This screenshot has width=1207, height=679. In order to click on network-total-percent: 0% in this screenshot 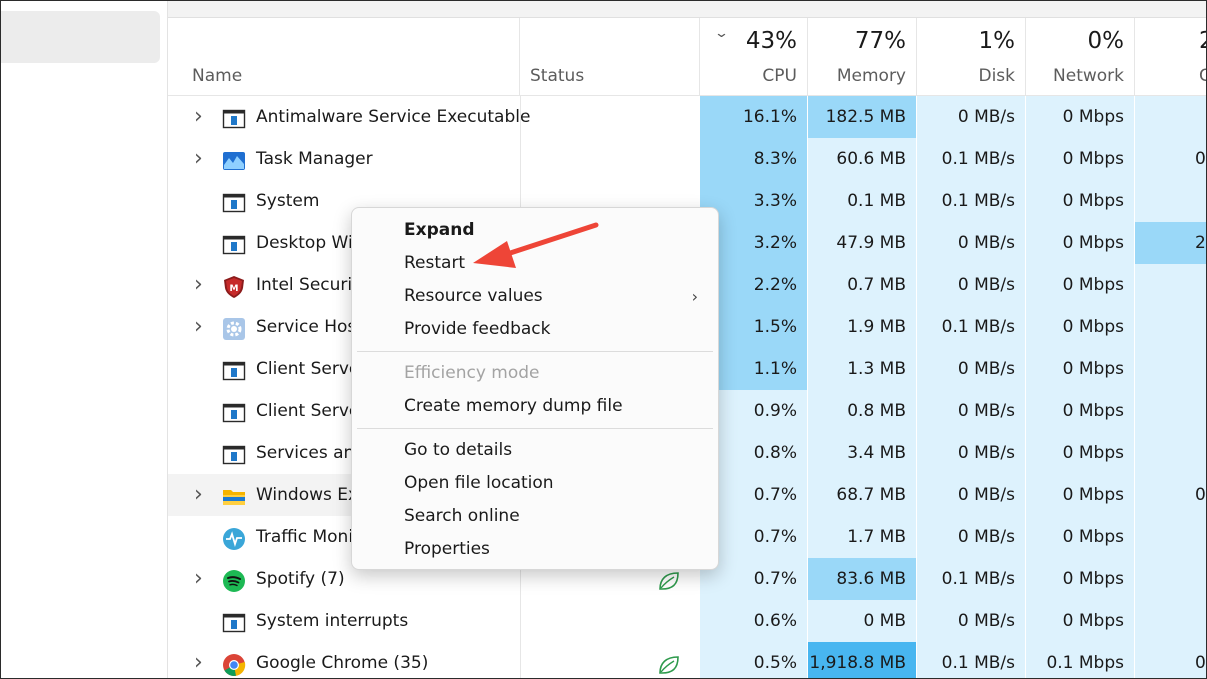, I will do `click(1106, 41)`.